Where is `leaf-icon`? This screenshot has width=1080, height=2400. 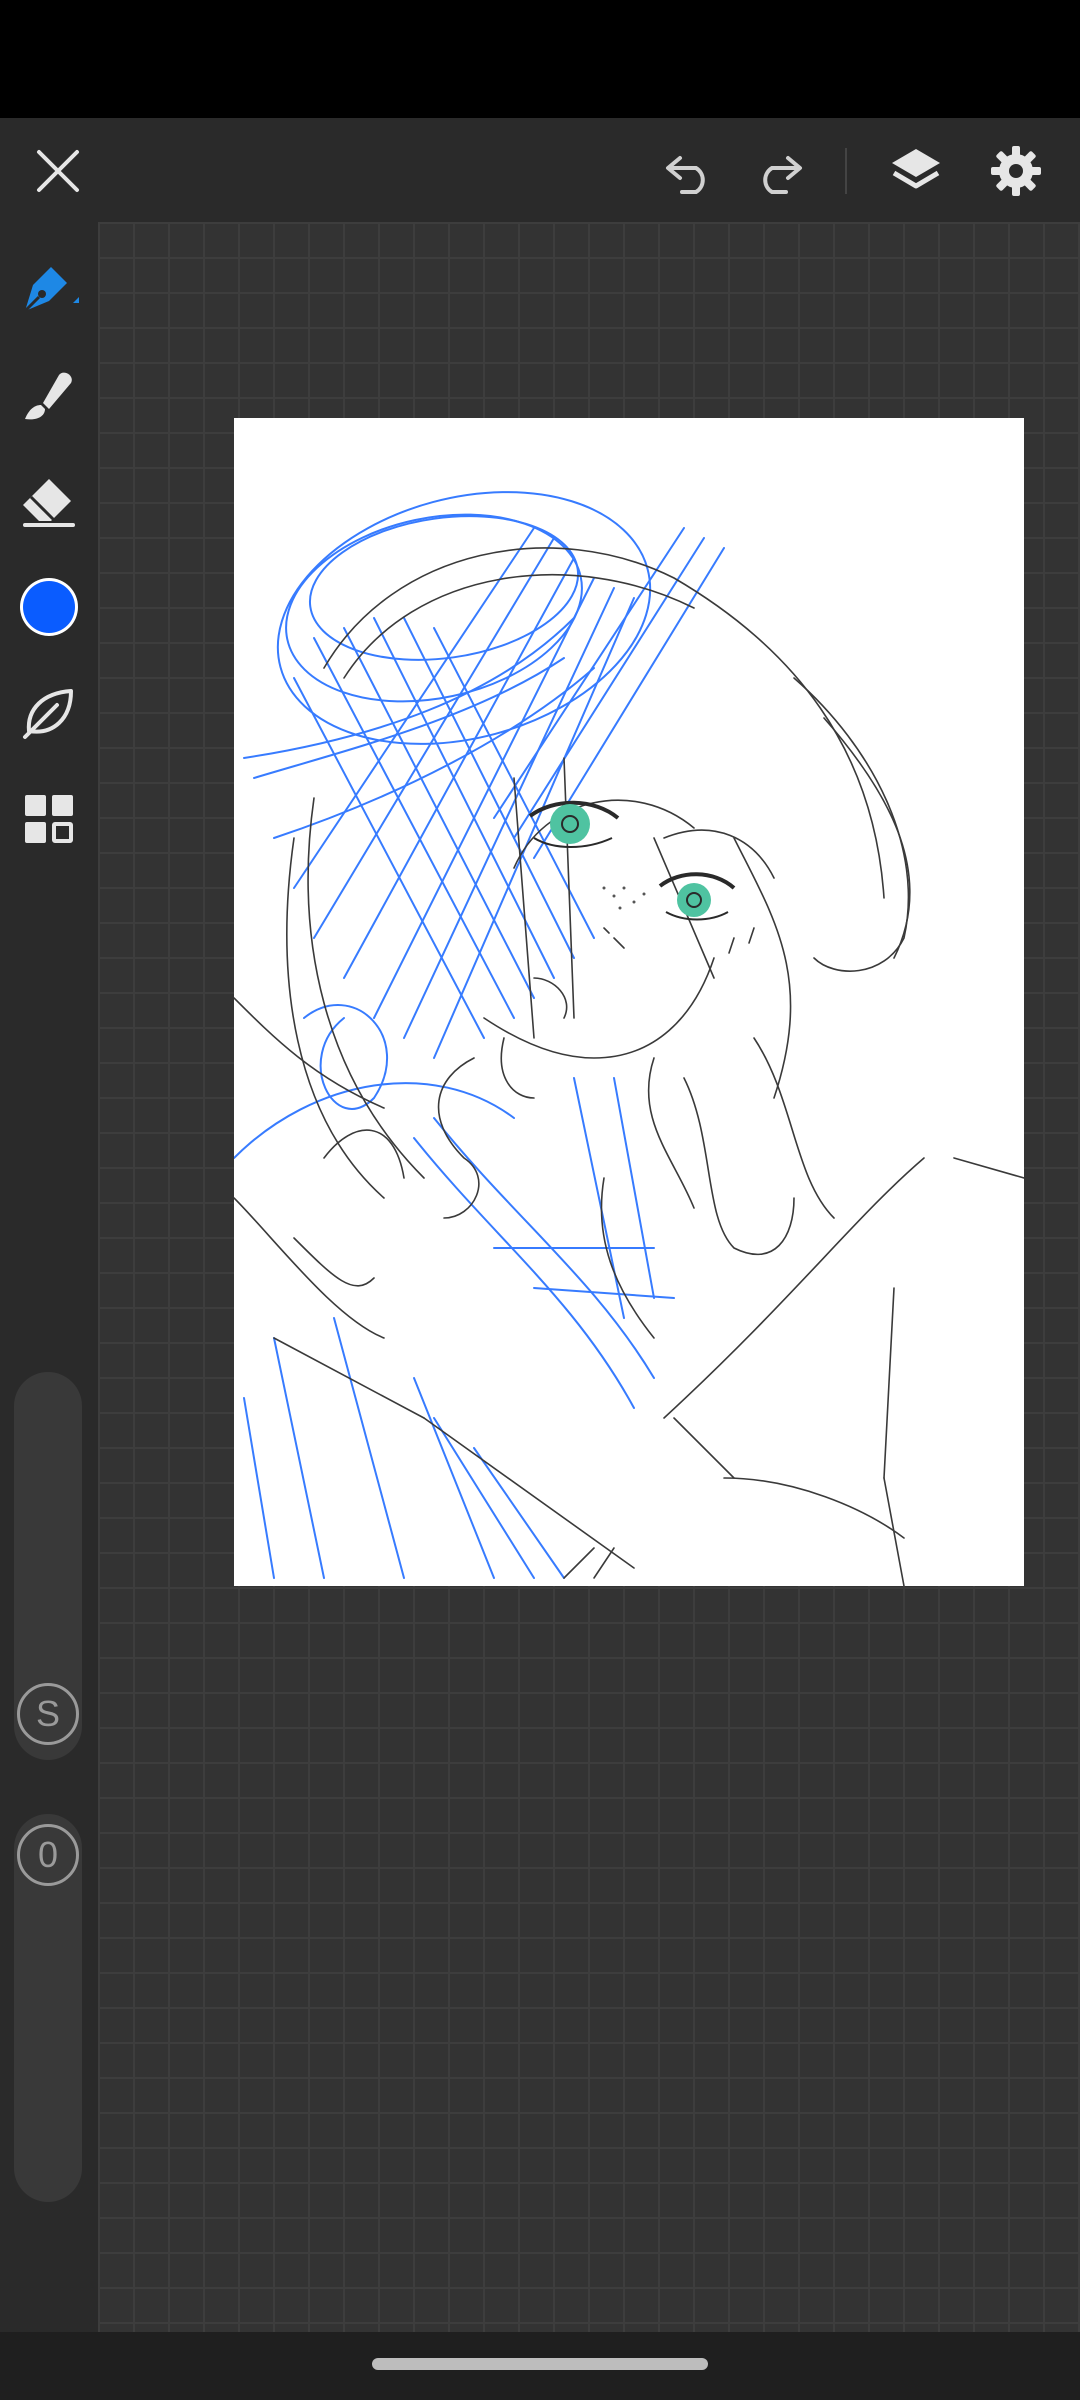
leaf-icon is located at coordinates (49, 713).